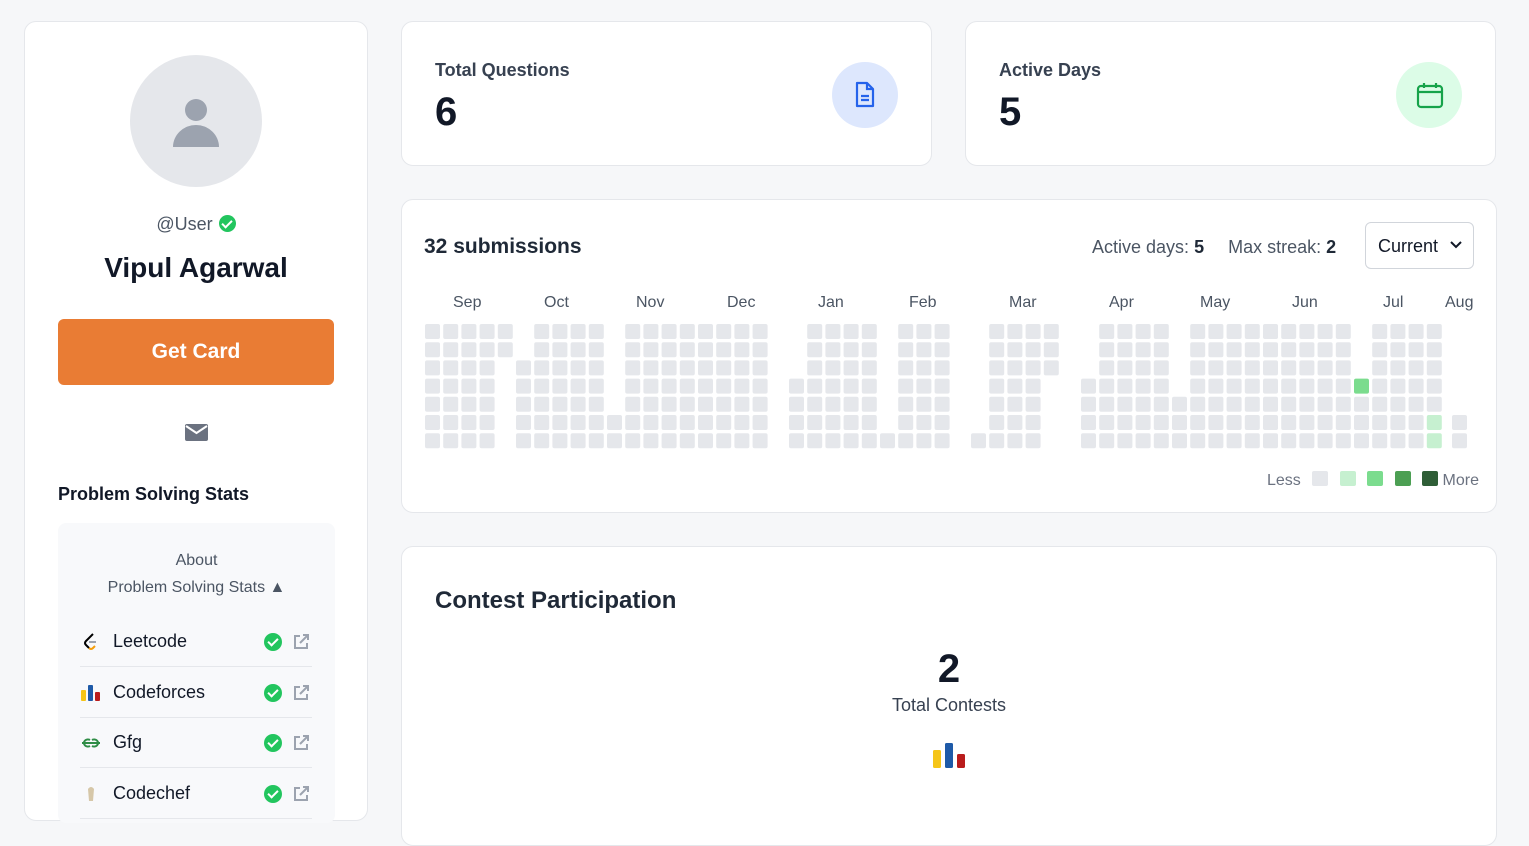  Describe the element at coordinates (1429, 95) in the screenshot. I see `calendar-icon` at that location.